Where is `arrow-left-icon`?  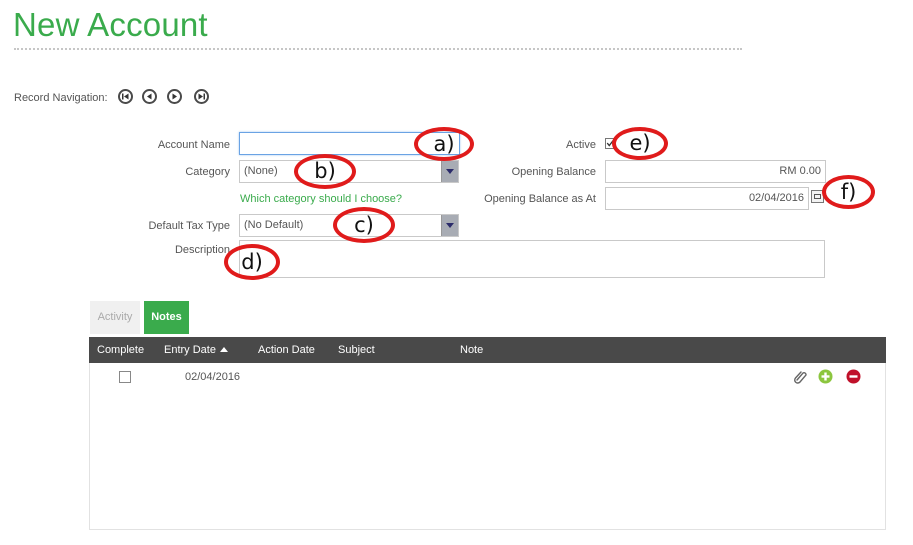 arrow-left-icon is located at coordinates (149, 96).